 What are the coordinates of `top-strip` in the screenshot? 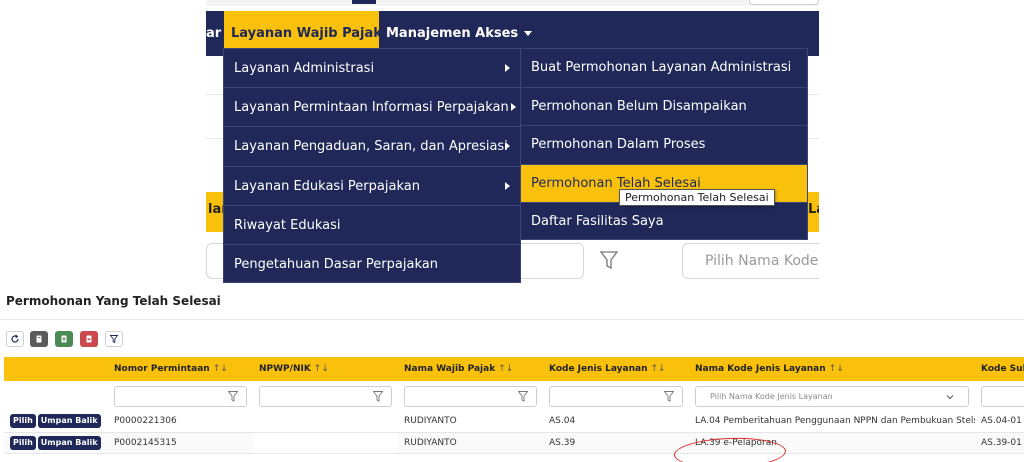 It's located at (512, 3).